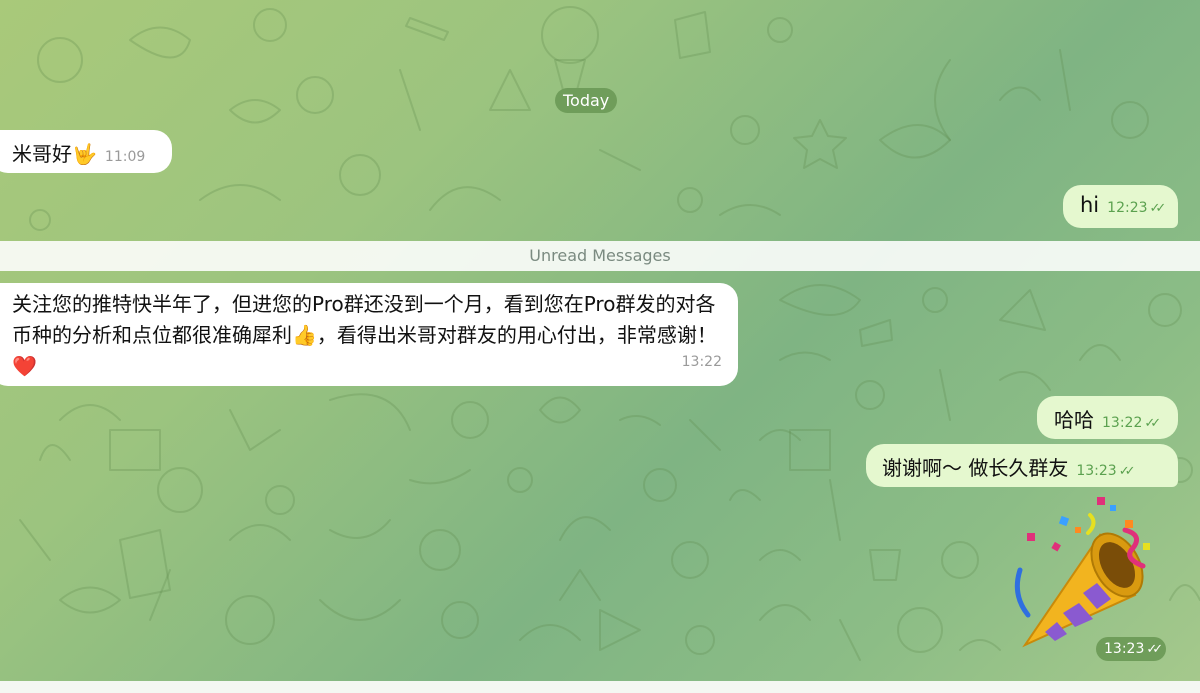  What do you see at coordinates (1074, 420) in the screenshot?
I see `message-text: 哈哈` at bounding box center [1074, 420].